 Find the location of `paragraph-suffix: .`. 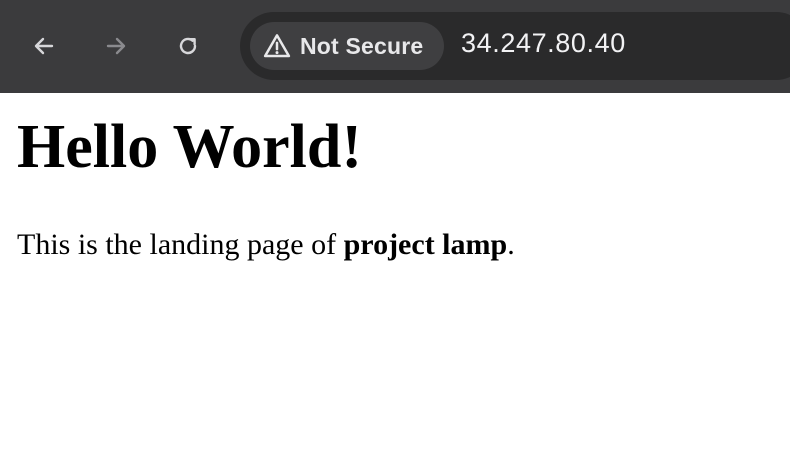

paragraph-suffix: . is located at coordinates (511, 244).